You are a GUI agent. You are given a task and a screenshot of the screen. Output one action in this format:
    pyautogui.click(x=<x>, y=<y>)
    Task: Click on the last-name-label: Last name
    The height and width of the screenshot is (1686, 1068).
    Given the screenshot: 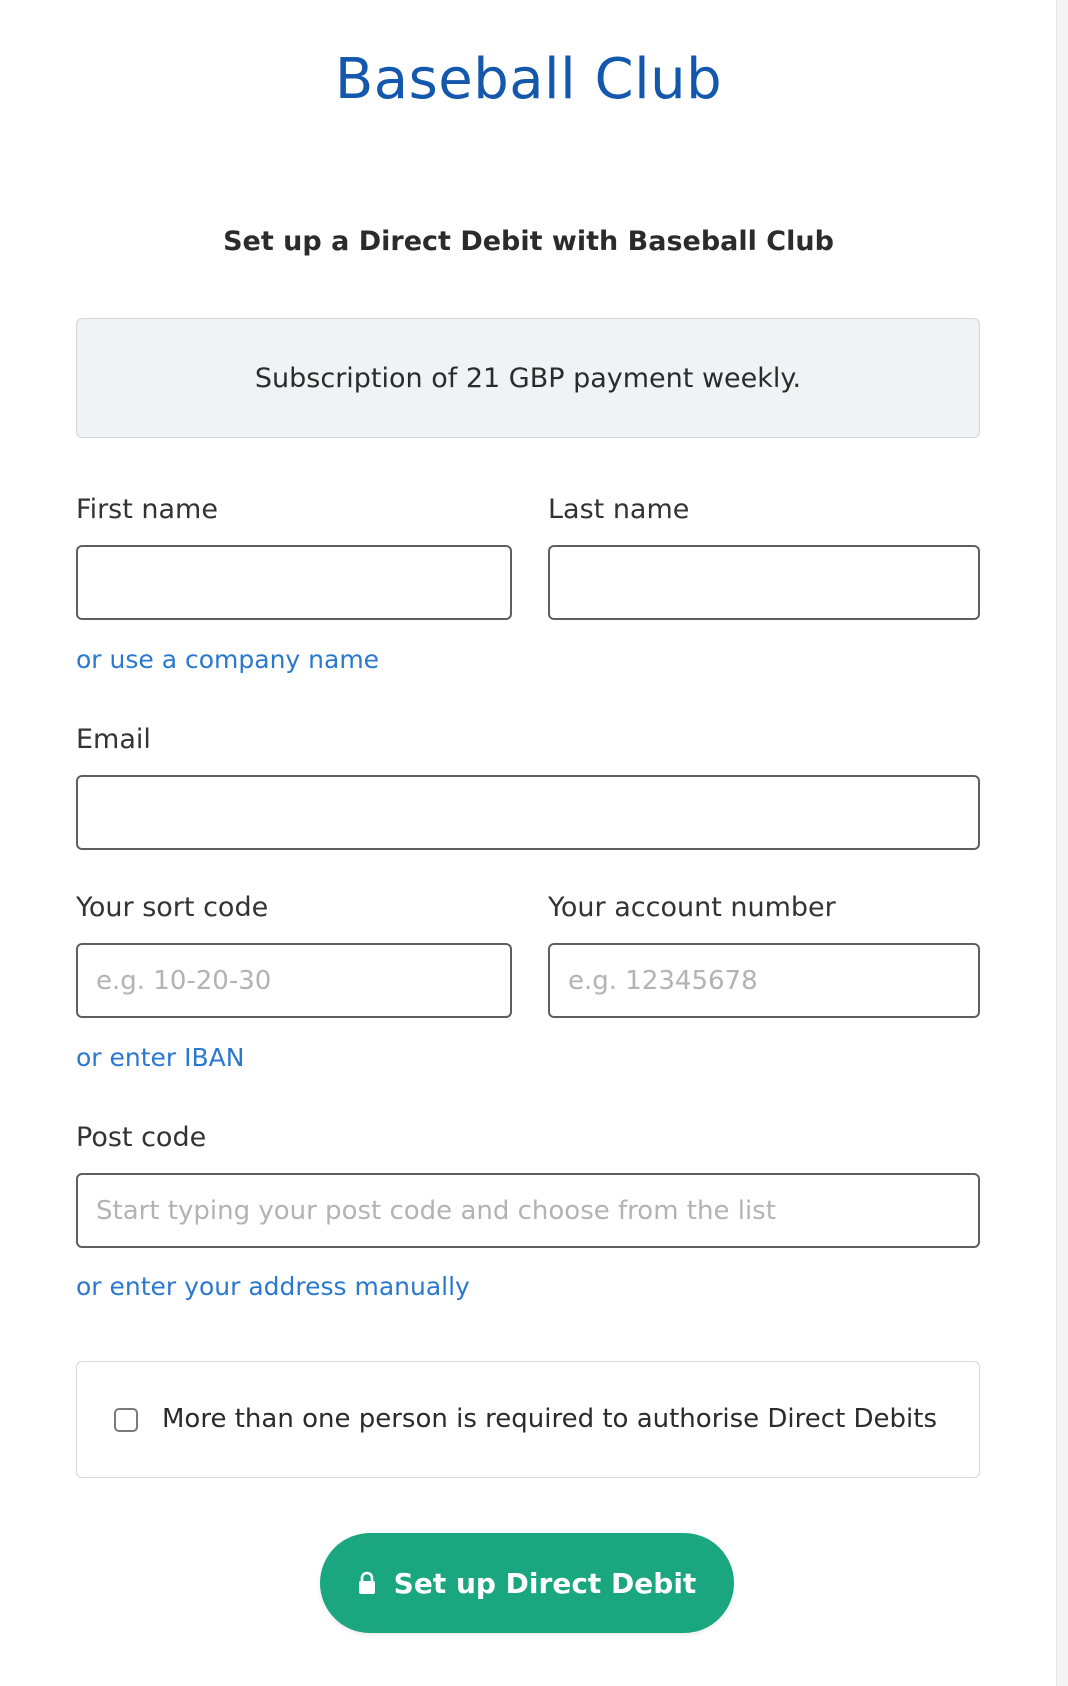 What is the action you would take?
    pyautogui.click(x=619, y=509)
    